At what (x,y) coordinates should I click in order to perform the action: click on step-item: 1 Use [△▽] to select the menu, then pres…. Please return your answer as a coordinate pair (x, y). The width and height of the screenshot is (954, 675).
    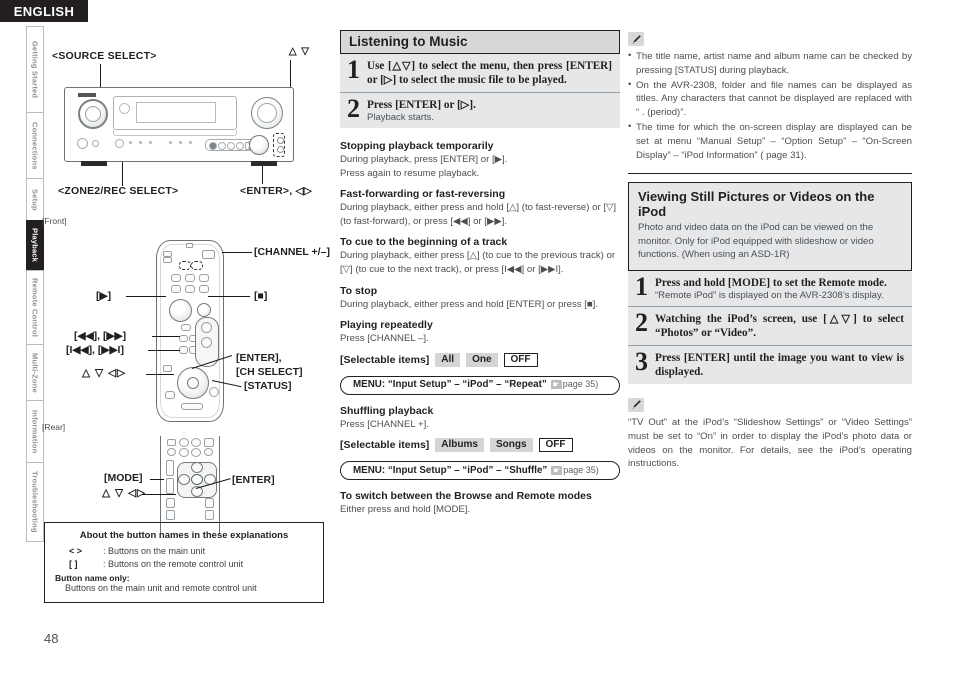
    Looking at the image, I should click on (480, 73).